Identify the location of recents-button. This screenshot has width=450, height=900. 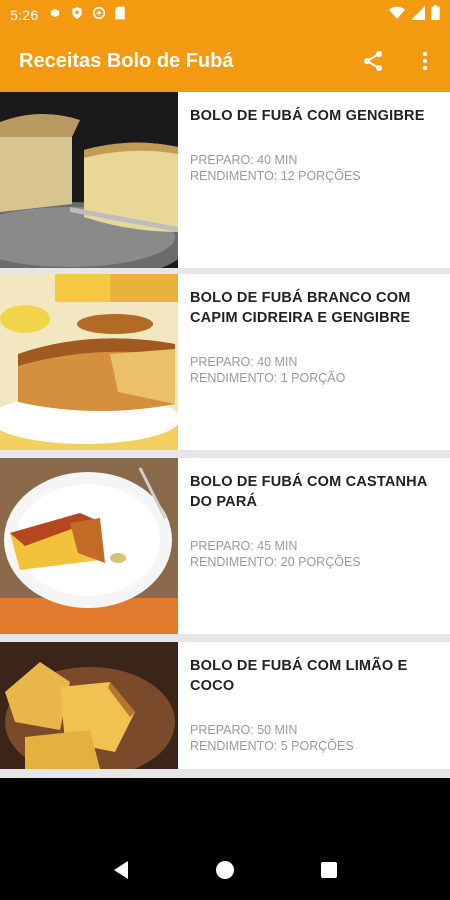
(329, 872).